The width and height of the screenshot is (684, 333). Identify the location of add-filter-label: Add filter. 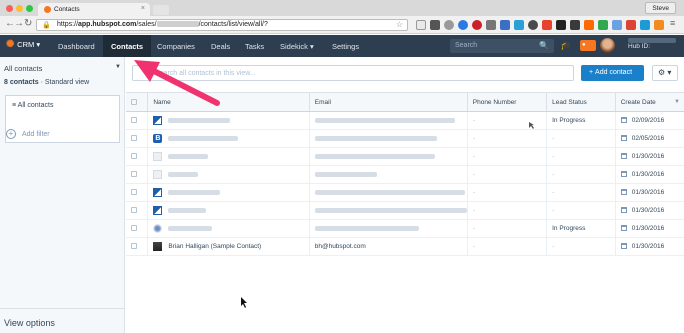
(36, 134).